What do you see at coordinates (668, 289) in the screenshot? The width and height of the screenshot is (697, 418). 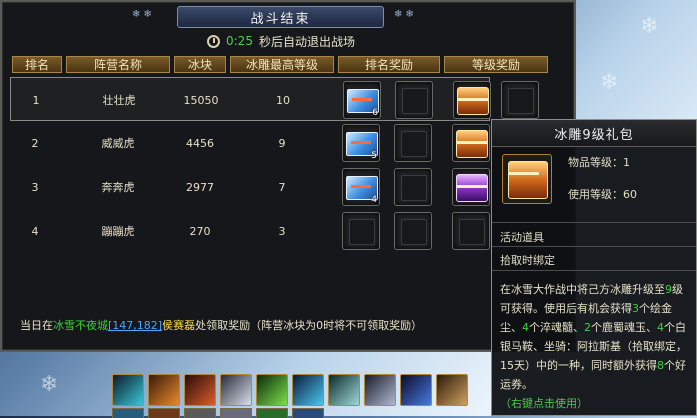 I see `desc-number: 9` at bounding box center [668, 289].